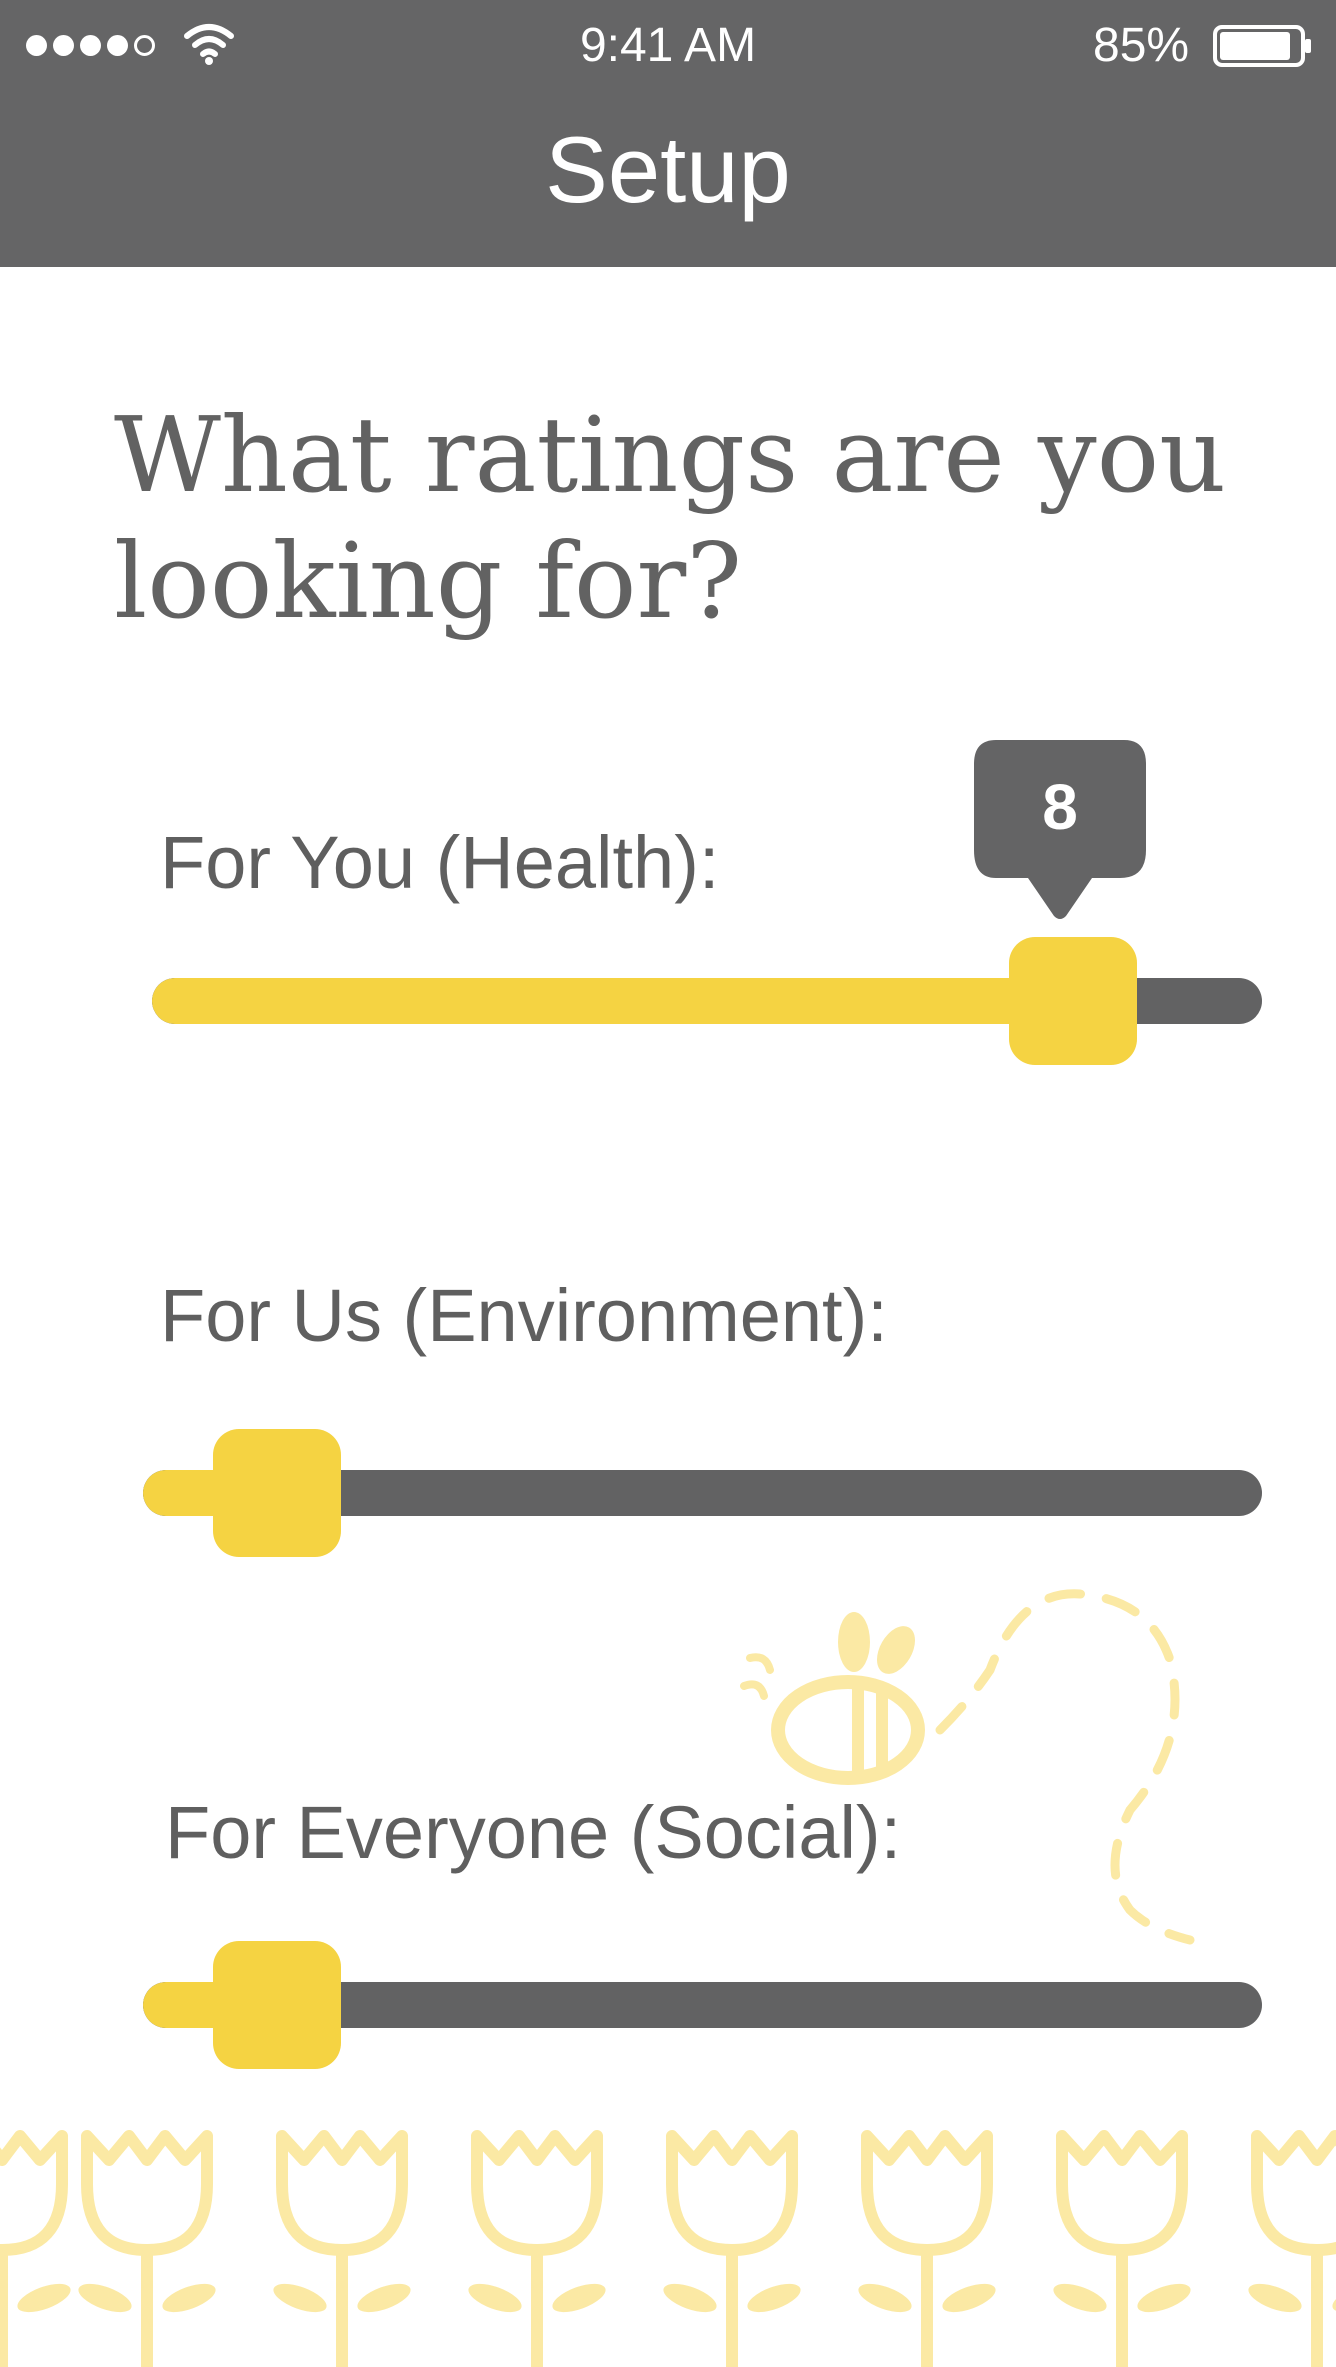 This screenshot has height=2367, width=1336. I want to click on social-slider-thumb, so click(277, 2005).